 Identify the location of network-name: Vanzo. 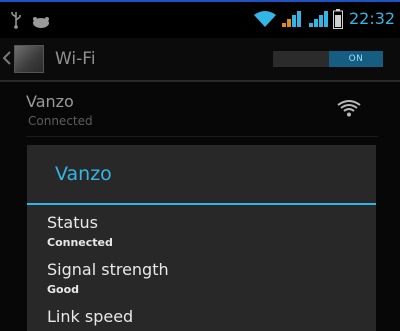
(50, 101).